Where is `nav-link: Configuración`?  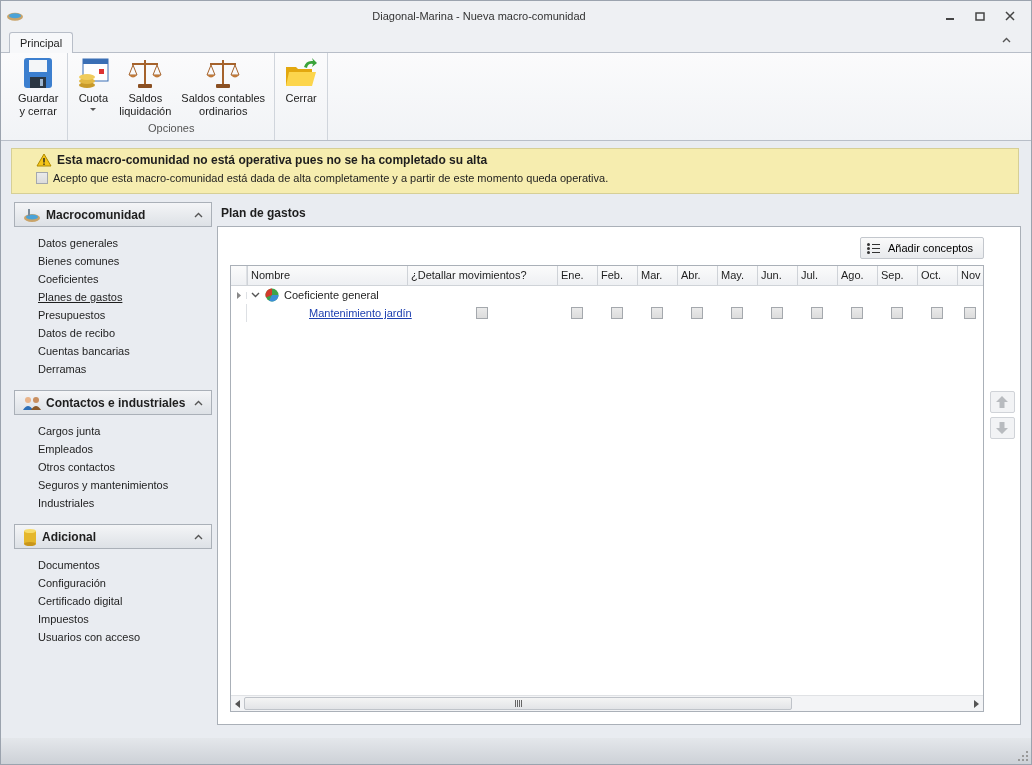
nav-link: Configuración is located at coordinates (125, 583).